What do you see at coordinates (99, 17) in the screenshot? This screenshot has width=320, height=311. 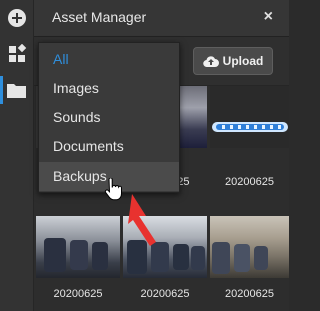 I see `panel-title: Asset Manager` at bounding box center [99, 17].